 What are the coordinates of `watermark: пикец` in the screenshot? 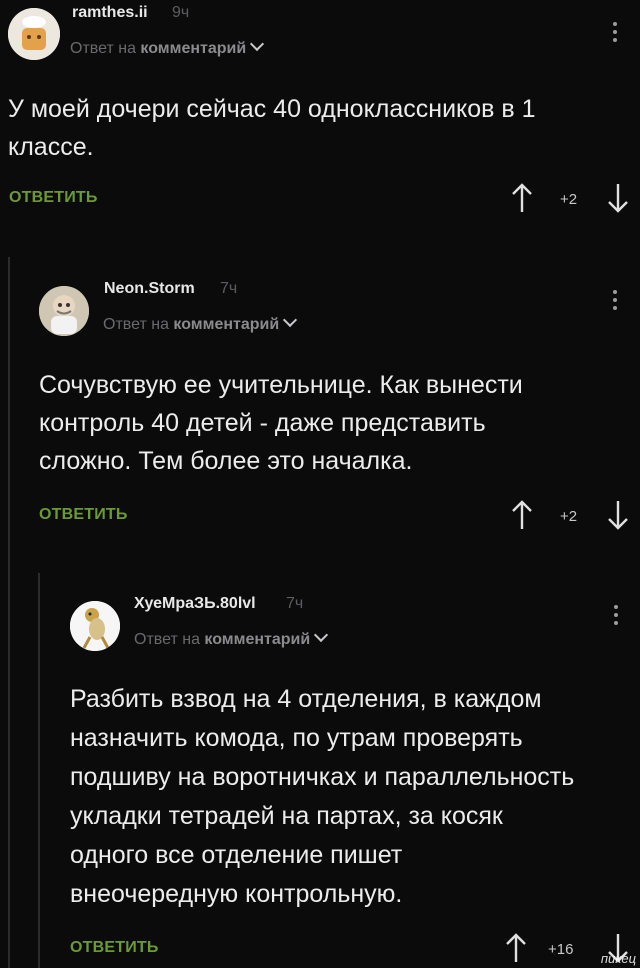 It's located at (618, 958).